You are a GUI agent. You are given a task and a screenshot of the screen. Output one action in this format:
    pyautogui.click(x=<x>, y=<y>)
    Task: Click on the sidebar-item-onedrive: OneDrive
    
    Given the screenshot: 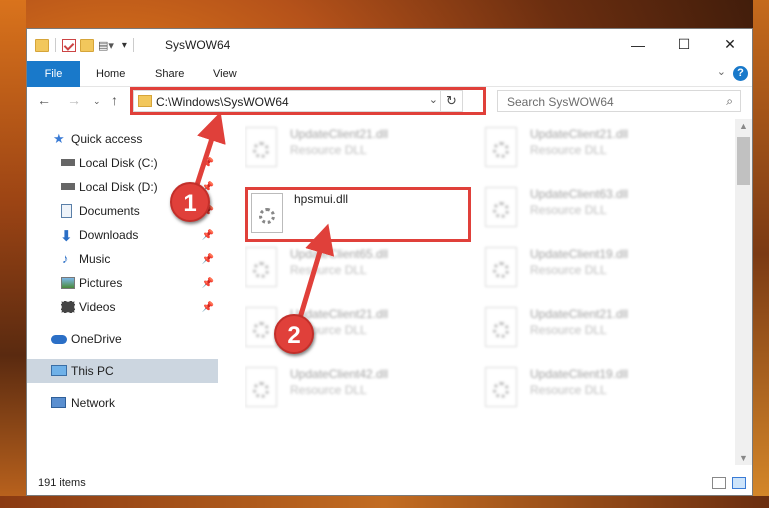 What is the action you would take?
    pyautogui.click(x=122, y=339)
    